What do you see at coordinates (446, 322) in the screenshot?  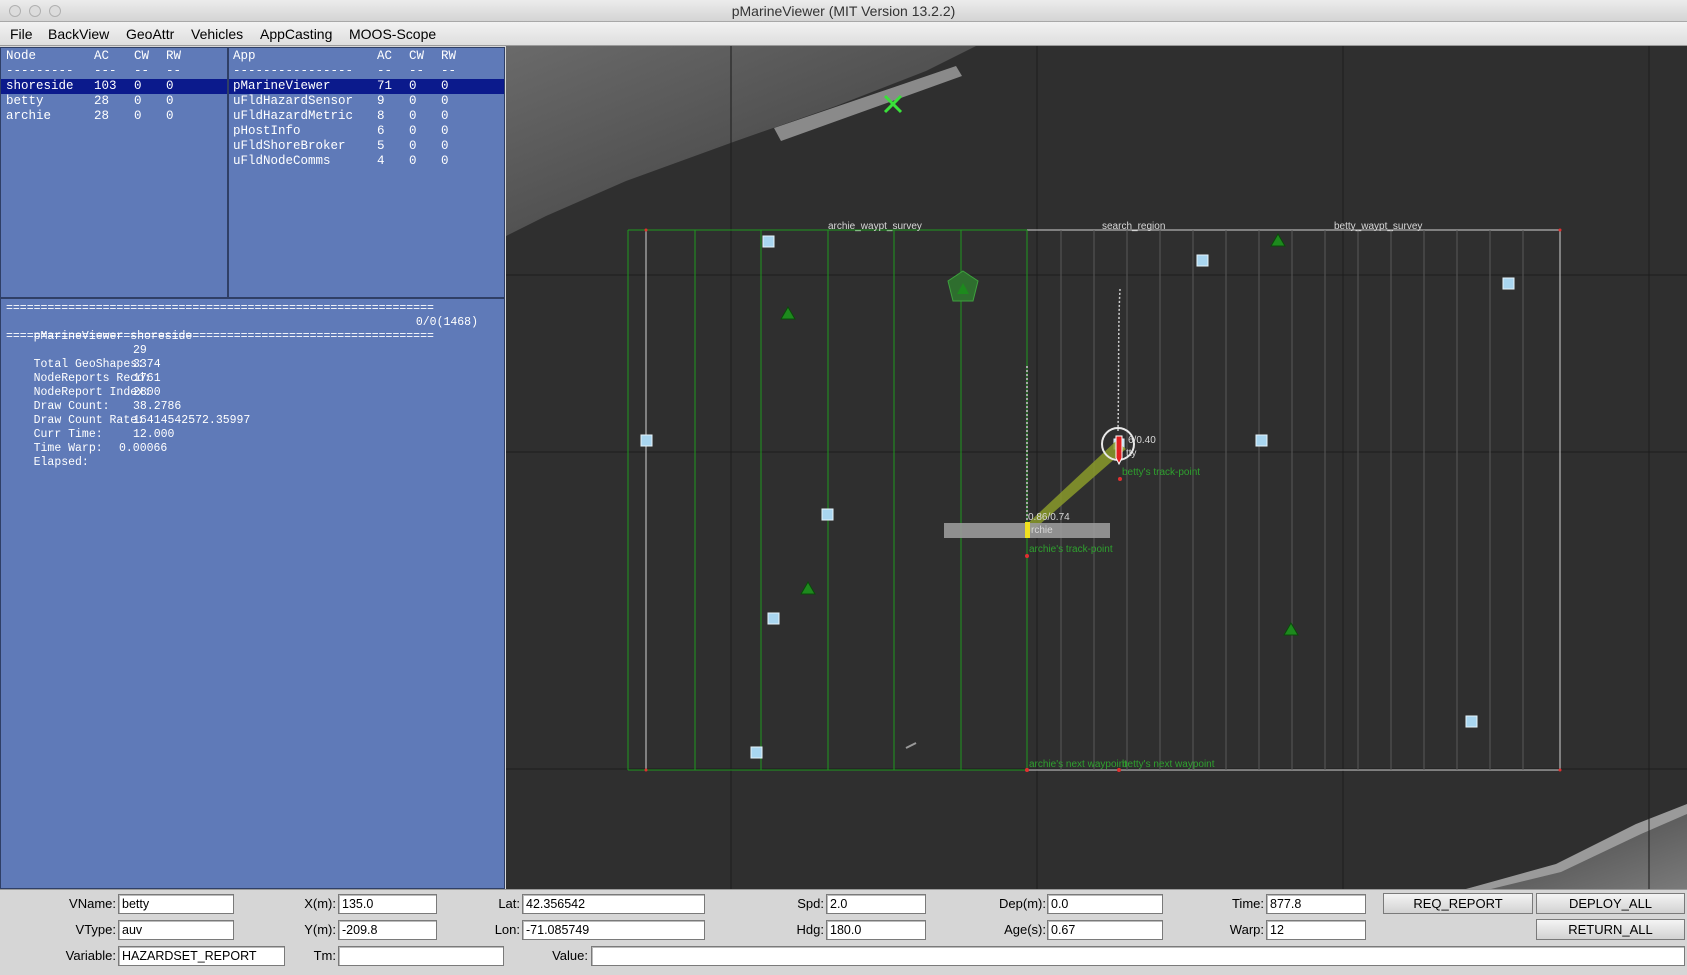 I see `appcast-header-count: 0/0(1468)` at bounding box center [446, 322].